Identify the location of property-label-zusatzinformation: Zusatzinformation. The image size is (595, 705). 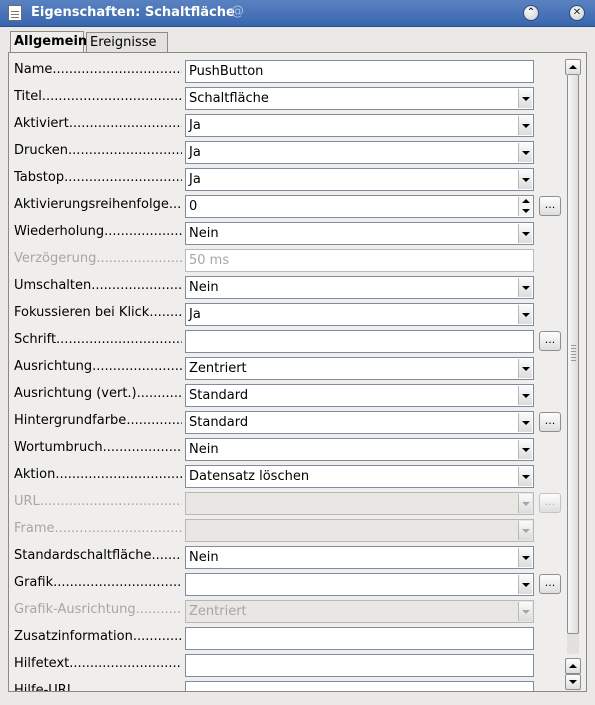
(98, 638).